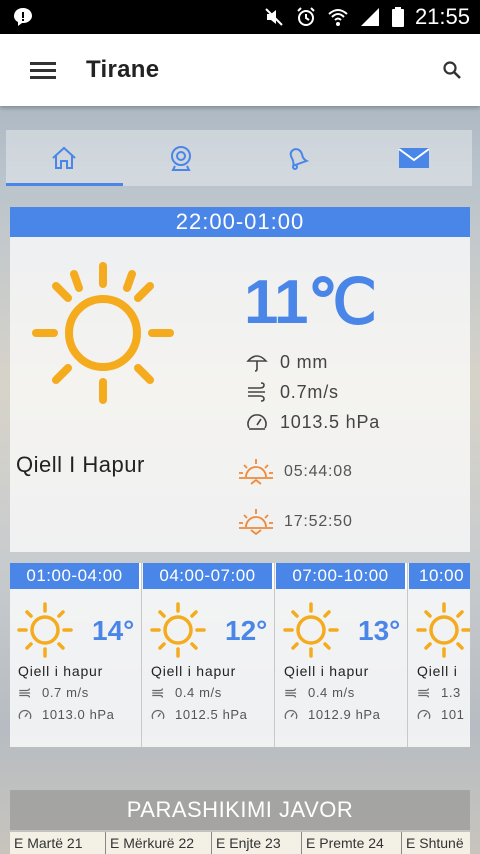  I want to click on precipitation-row: 0 mm, so click(287, 362).